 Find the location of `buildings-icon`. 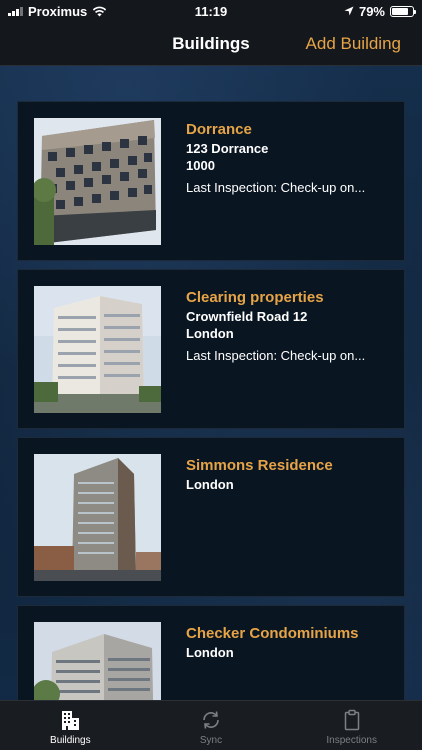

buildings-icon is located at coordinates (71, 720).